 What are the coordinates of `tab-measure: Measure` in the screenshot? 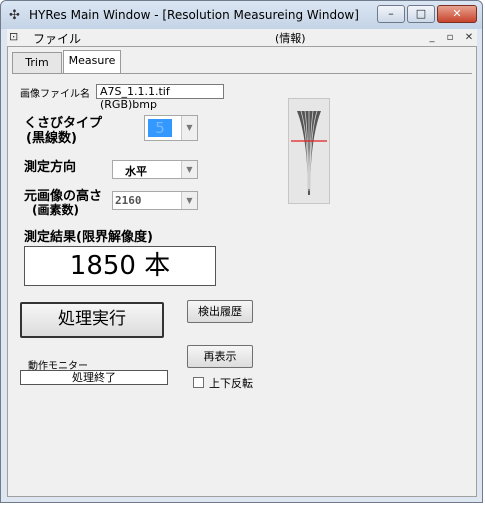 It's located at (92, 62).